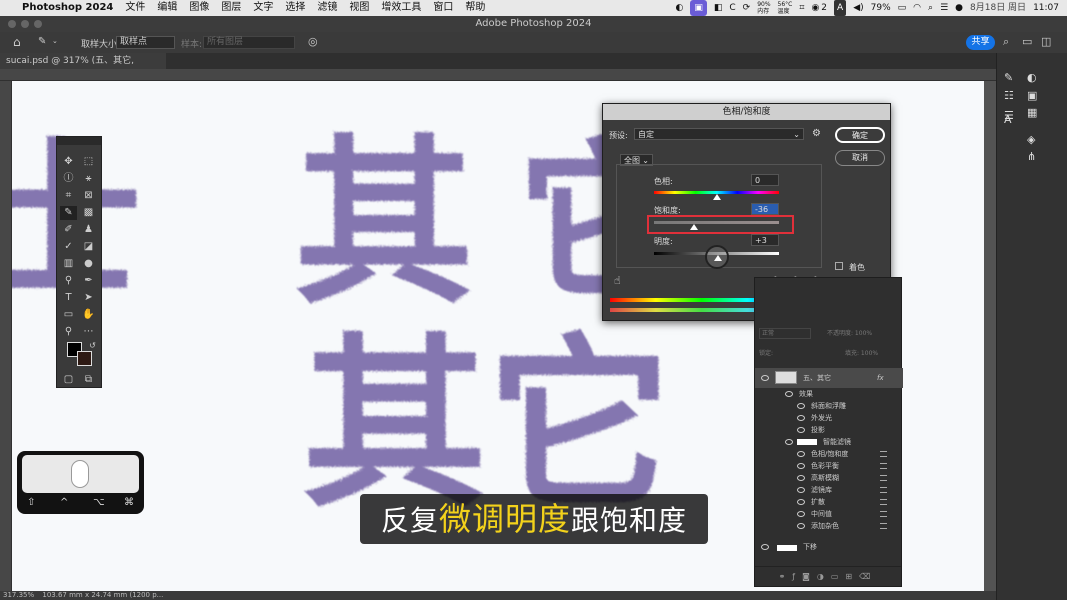  I want to click on menu-filter: 滤镜, so click(327, 8).